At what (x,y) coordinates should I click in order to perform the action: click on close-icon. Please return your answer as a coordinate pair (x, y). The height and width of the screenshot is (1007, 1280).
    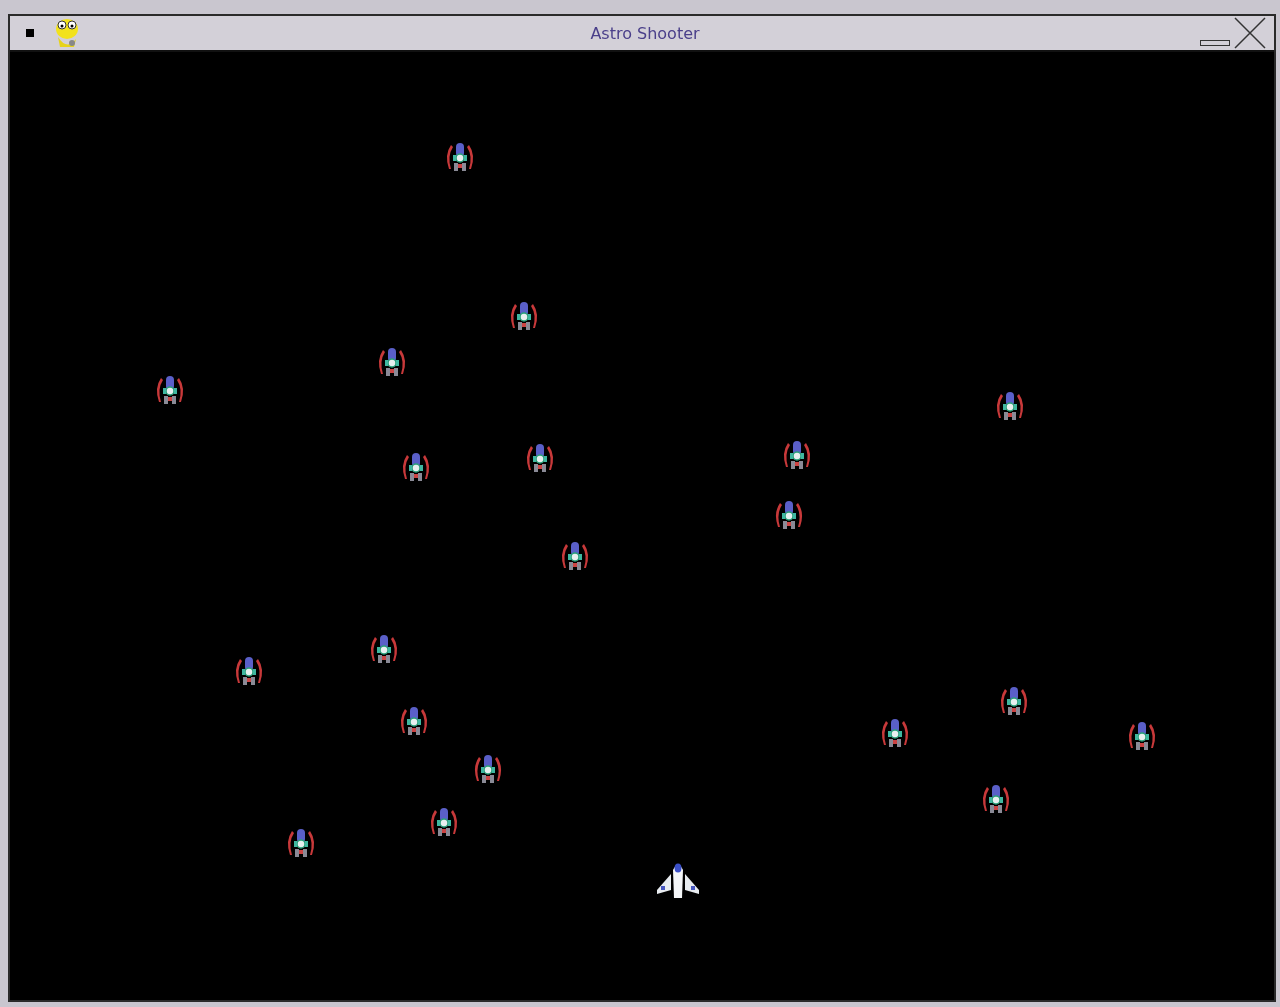
    Looking at the image, I should click on (1250, 33).